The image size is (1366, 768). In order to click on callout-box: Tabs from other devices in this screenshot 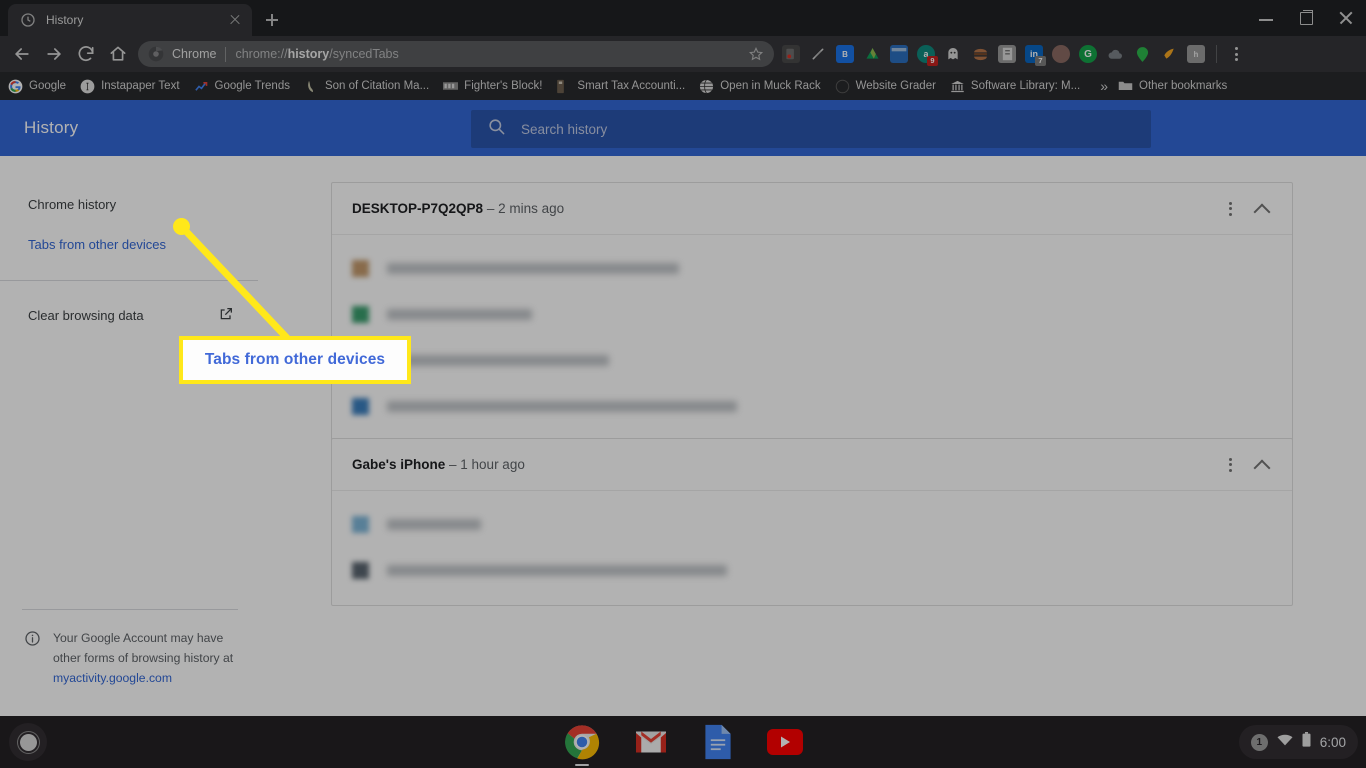, I will do `click(295, 360)`.